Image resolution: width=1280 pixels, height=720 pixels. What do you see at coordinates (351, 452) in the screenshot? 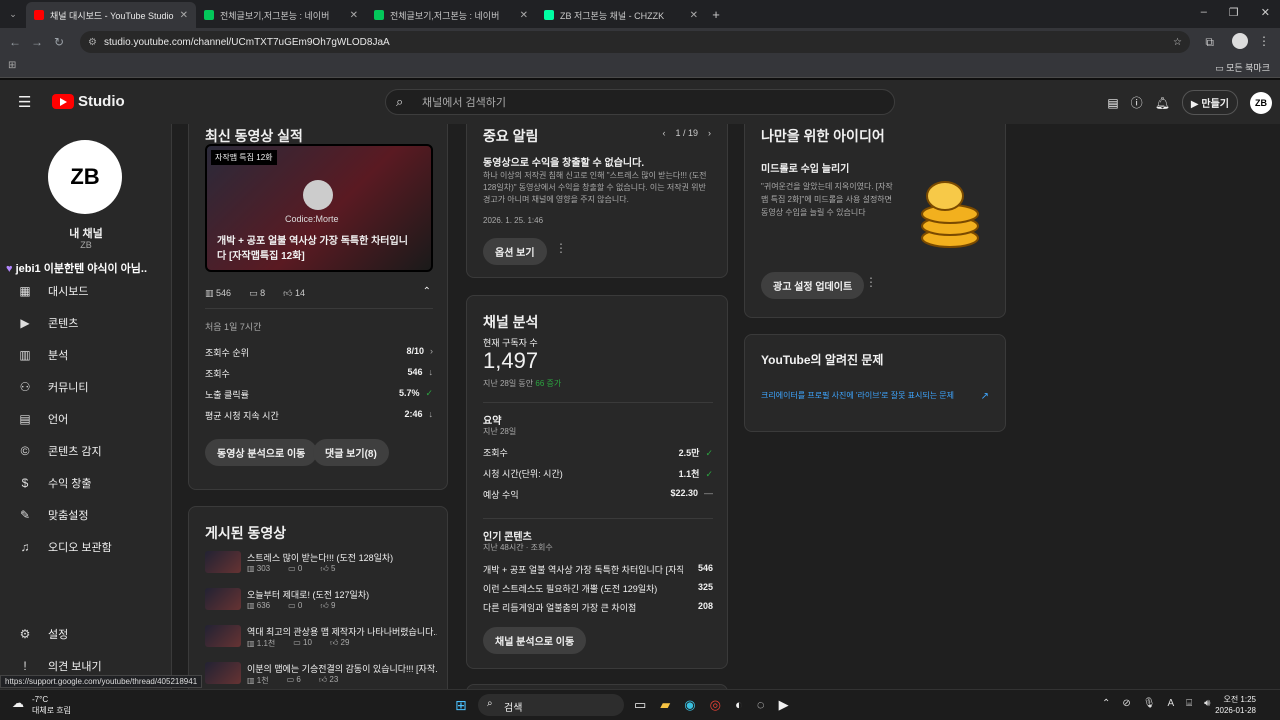
I see `view-comments-button: 댓글 보기(8)` at bounding box center [351, 452].